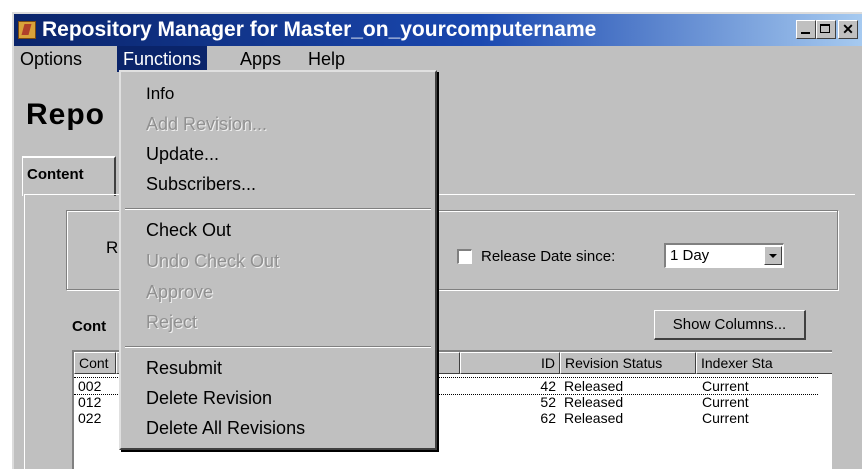 Image resolution: width=864 pixels, height=469 pixels. What do you see at coordinates (179, 292) in the screenshot?
I see `menu-item-approve: Approve` at bounding box center [179, 292].